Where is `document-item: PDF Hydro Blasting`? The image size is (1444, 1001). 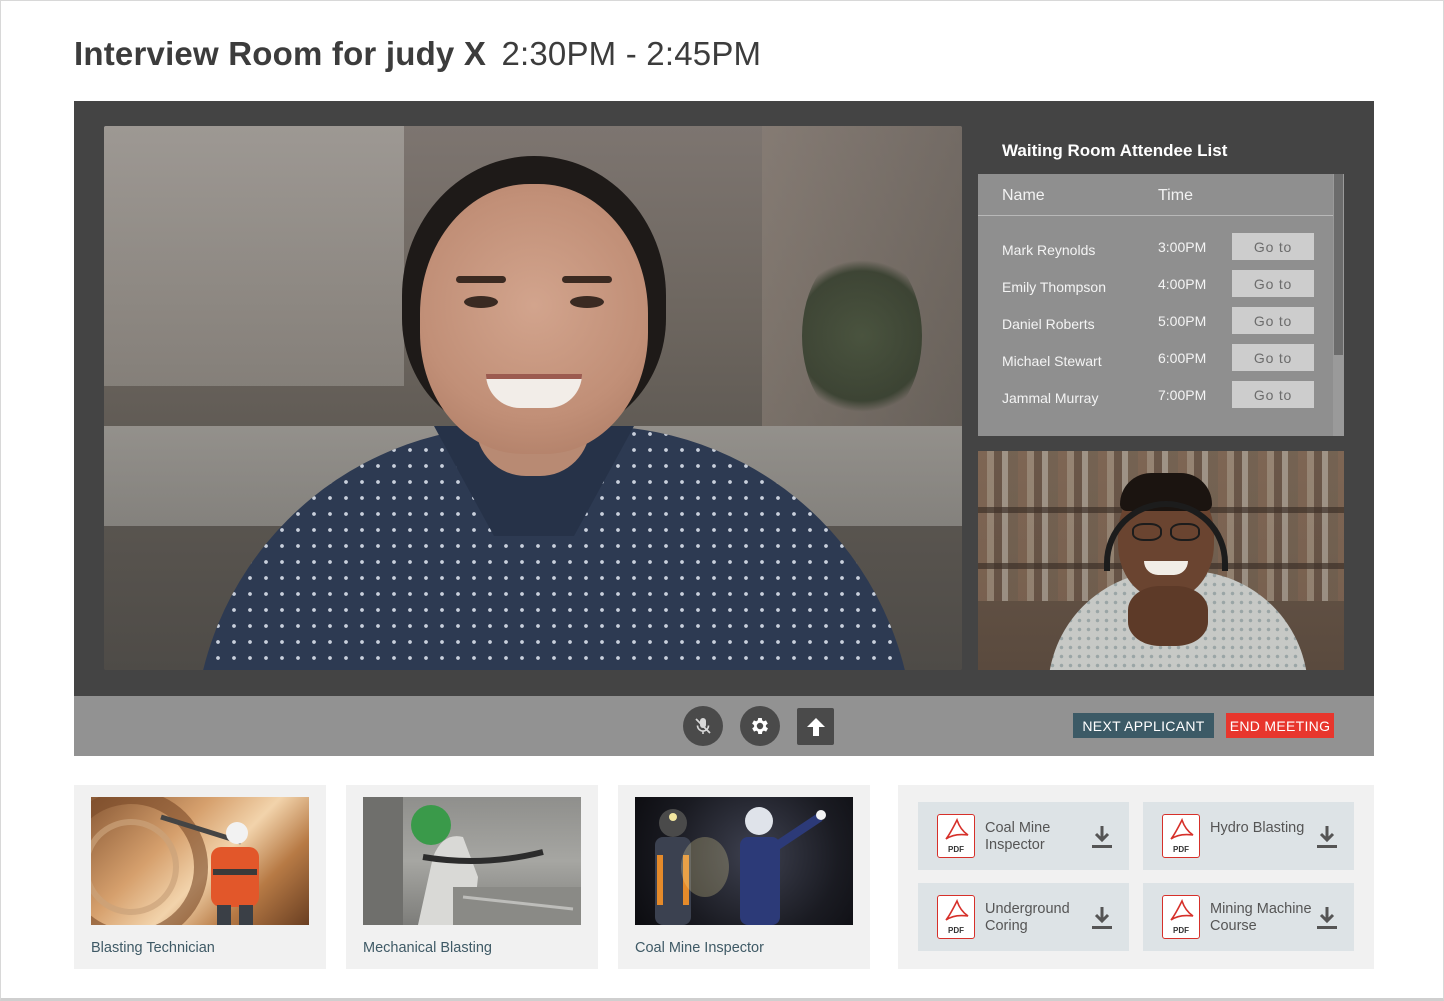
document-item: PDF Hydro Blasting is located at coordinates (1248, 836).